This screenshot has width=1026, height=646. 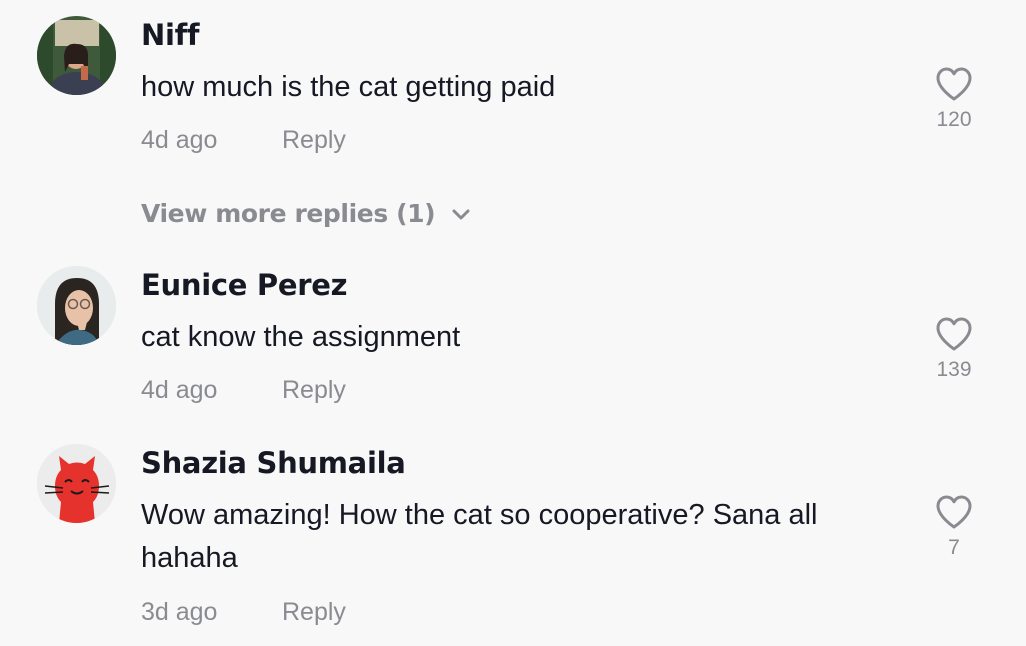 I want to click on like-button: 139, so click(x=954, y=349).